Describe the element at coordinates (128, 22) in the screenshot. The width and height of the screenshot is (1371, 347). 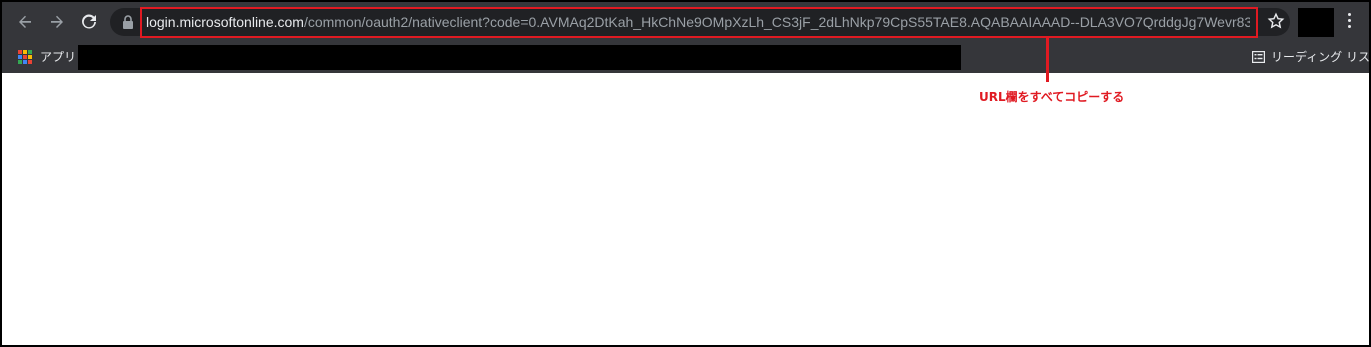
I see `lock-icon` at that location.